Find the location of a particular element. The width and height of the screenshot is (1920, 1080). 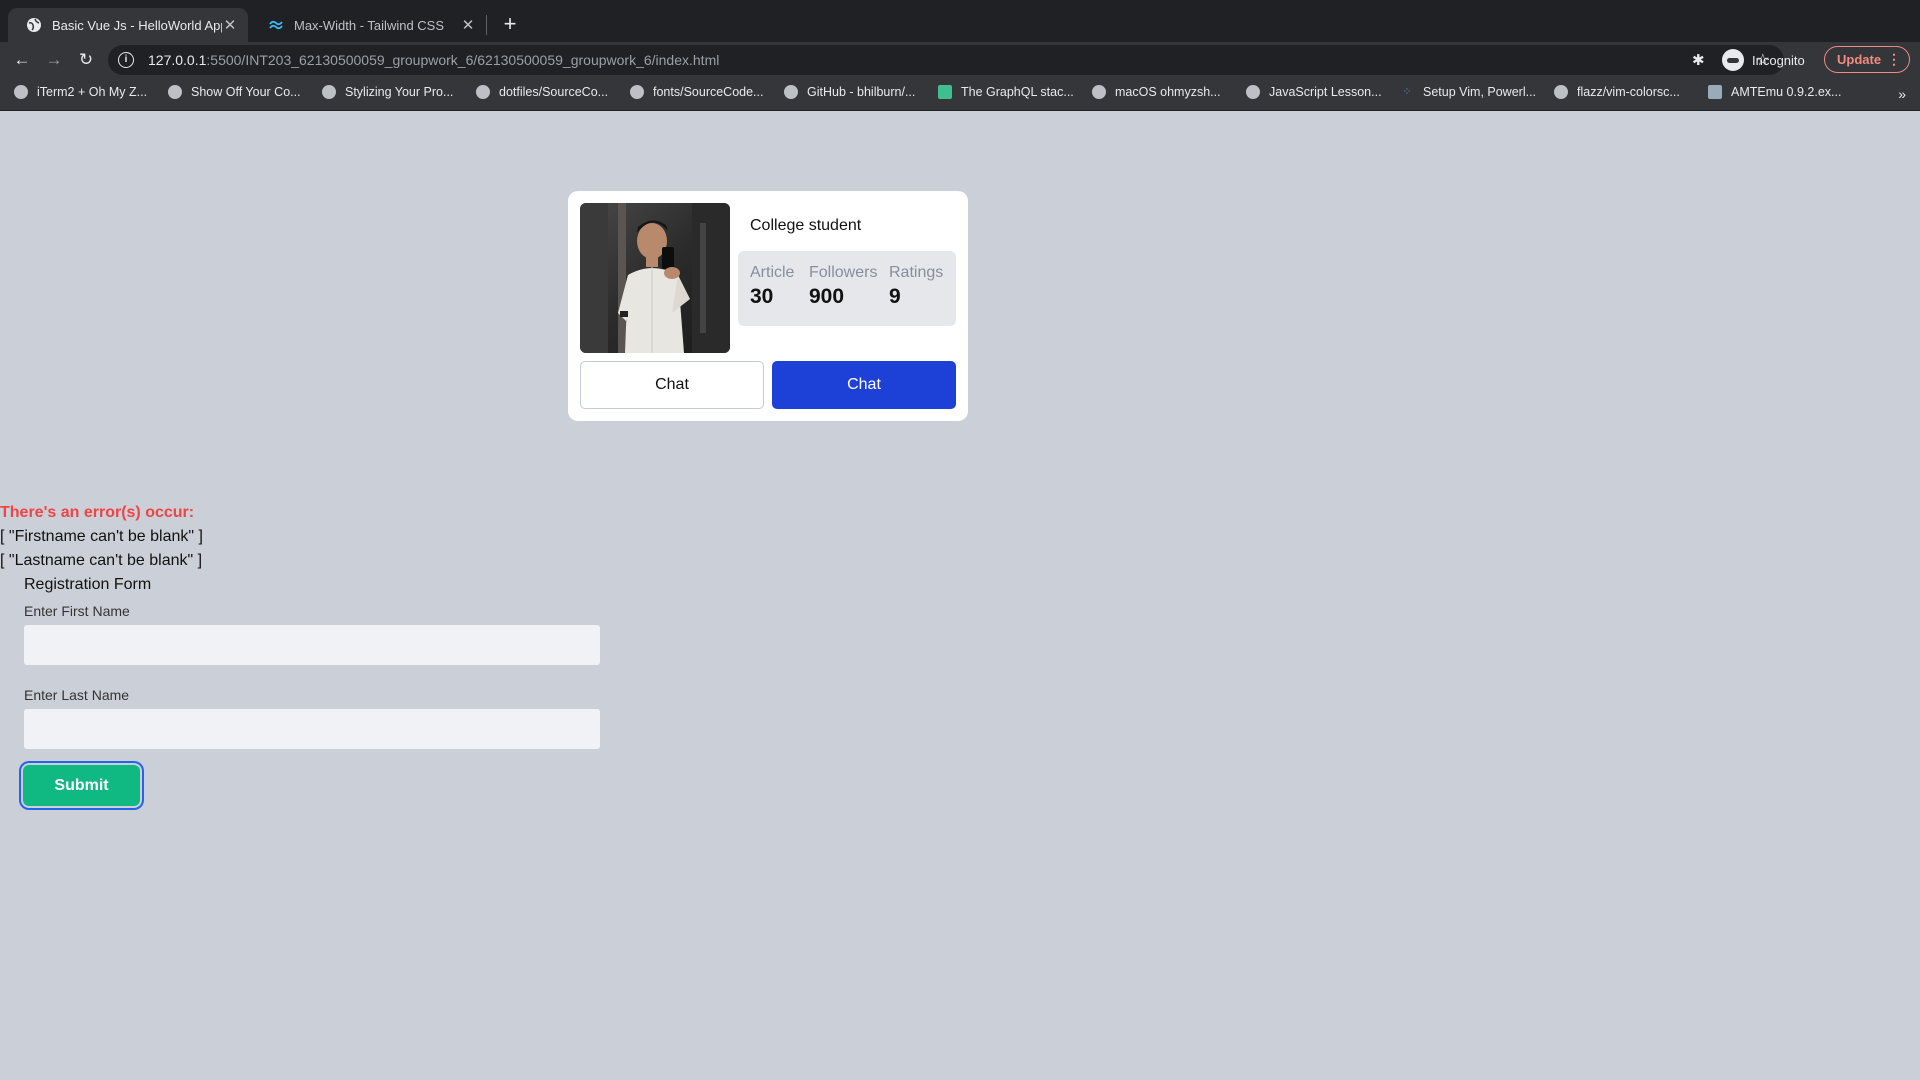

back-arrow-icon: ← is located at coordinates (22, 60).